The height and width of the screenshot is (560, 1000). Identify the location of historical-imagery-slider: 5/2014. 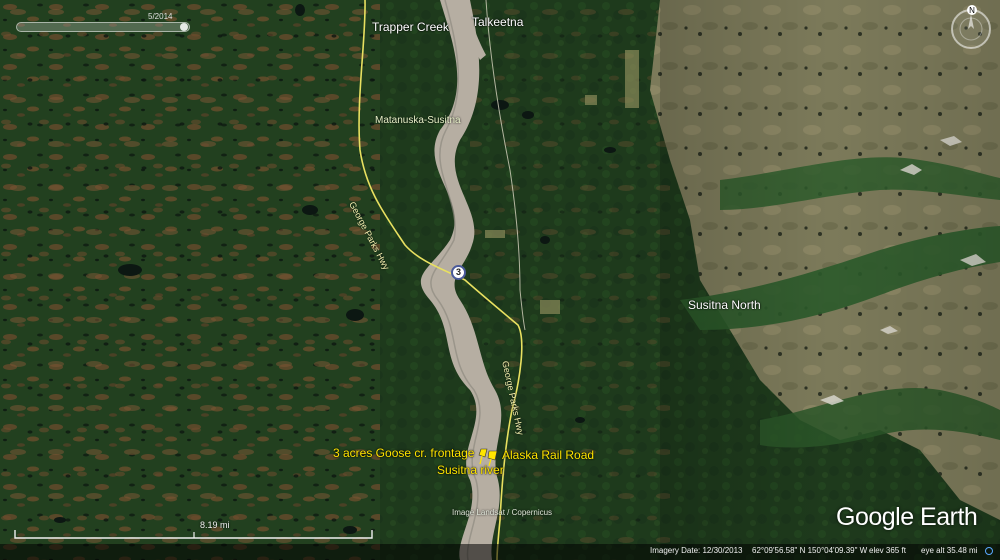
(103, 22).